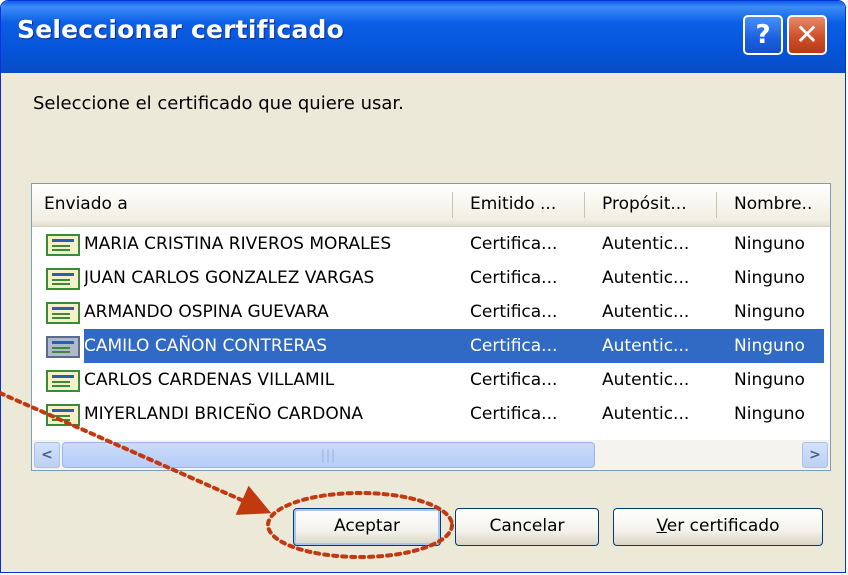 This screenshot has height=575, width=848. What do you see at coordinates (209, 380) in the screenshot?
I see `cell-issued-to: CARLOS CARDENAS VILLAMIL` at bounding box center [209, 380].